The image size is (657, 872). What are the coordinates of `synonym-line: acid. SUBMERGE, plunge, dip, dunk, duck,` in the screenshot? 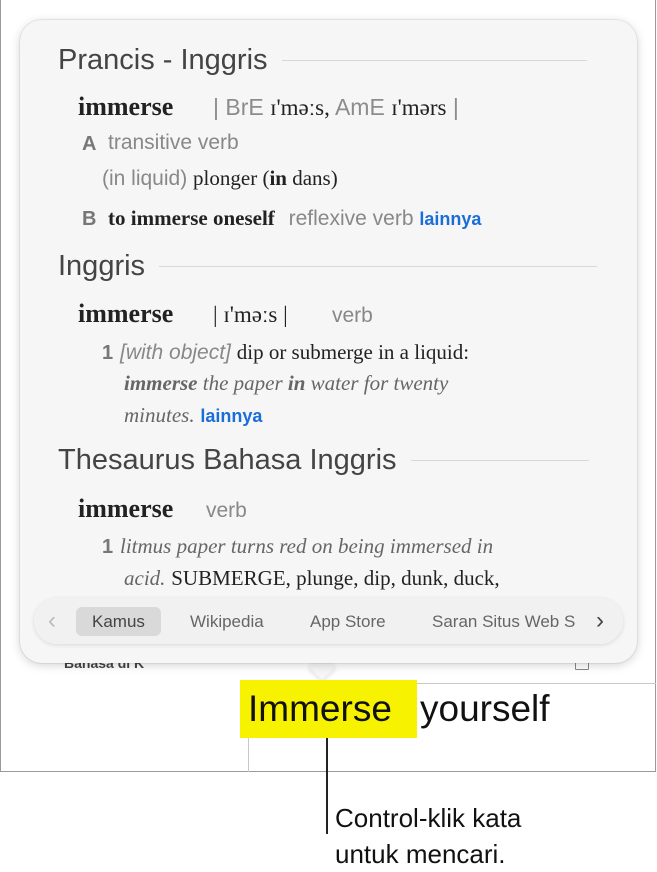 It's located at (312, 578).